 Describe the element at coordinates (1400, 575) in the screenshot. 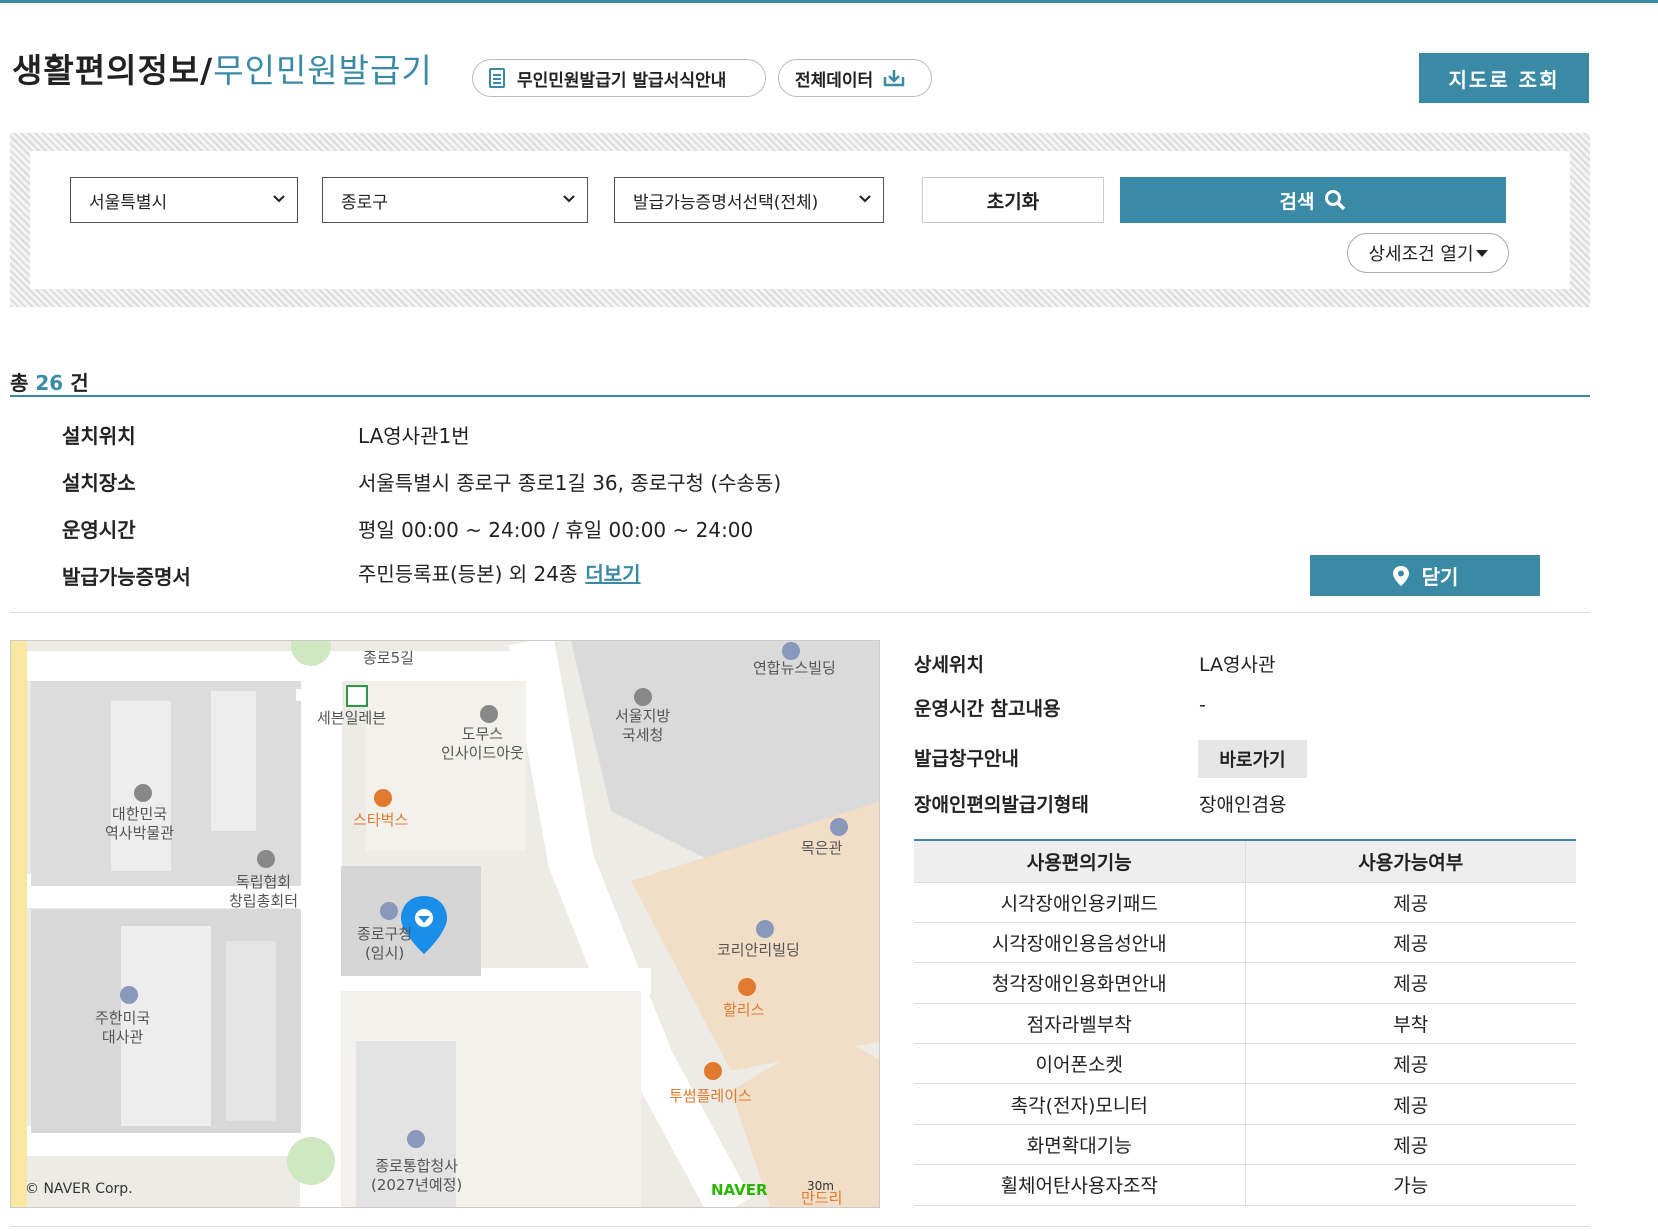

I see `map-pin-icon` at that location.